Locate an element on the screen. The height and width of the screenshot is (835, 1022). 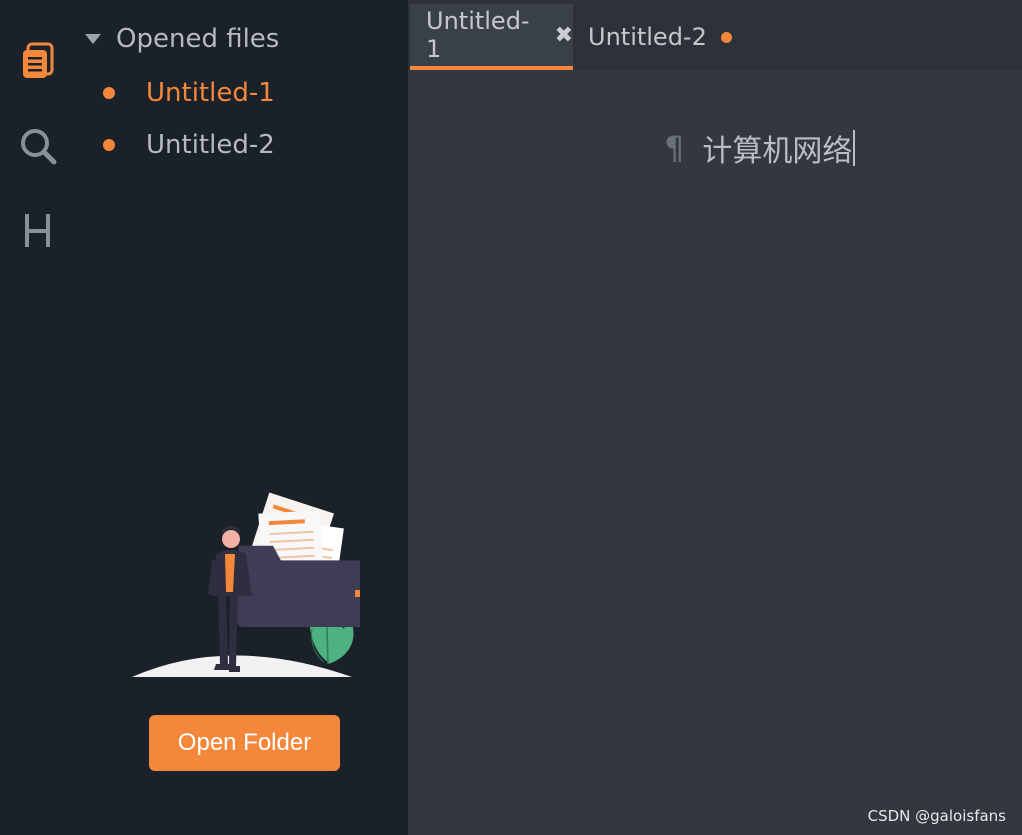
activity-bar is located at coordinates (37, 417).